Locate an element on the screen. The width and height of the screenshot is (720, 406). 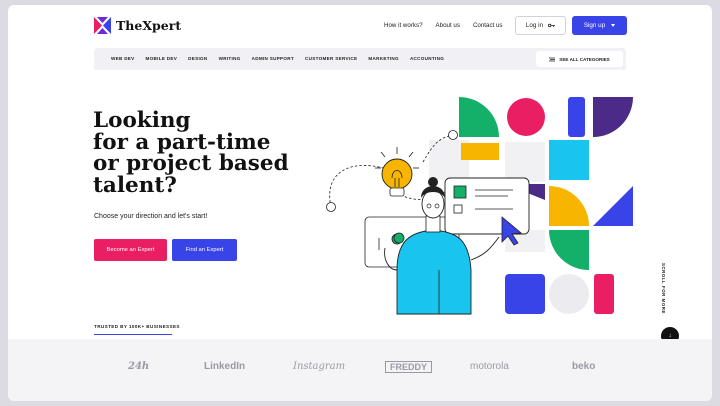
blue-triangle-shape is located at coordinates (613, 206).